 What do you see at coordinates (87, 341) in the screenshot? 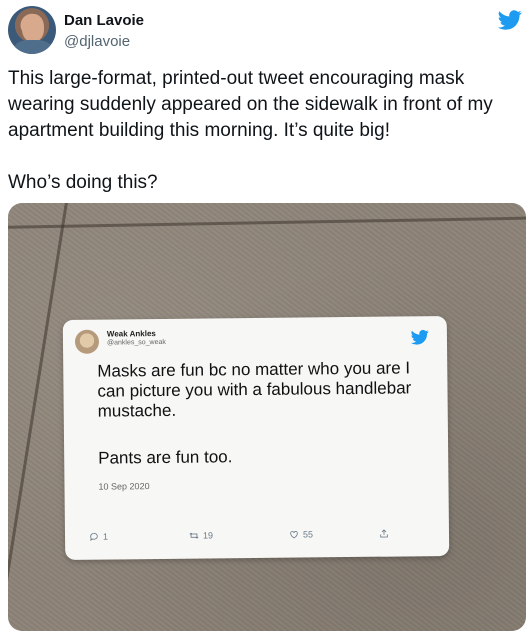
I see `poster-avatar` at bounding box center [87, 341].